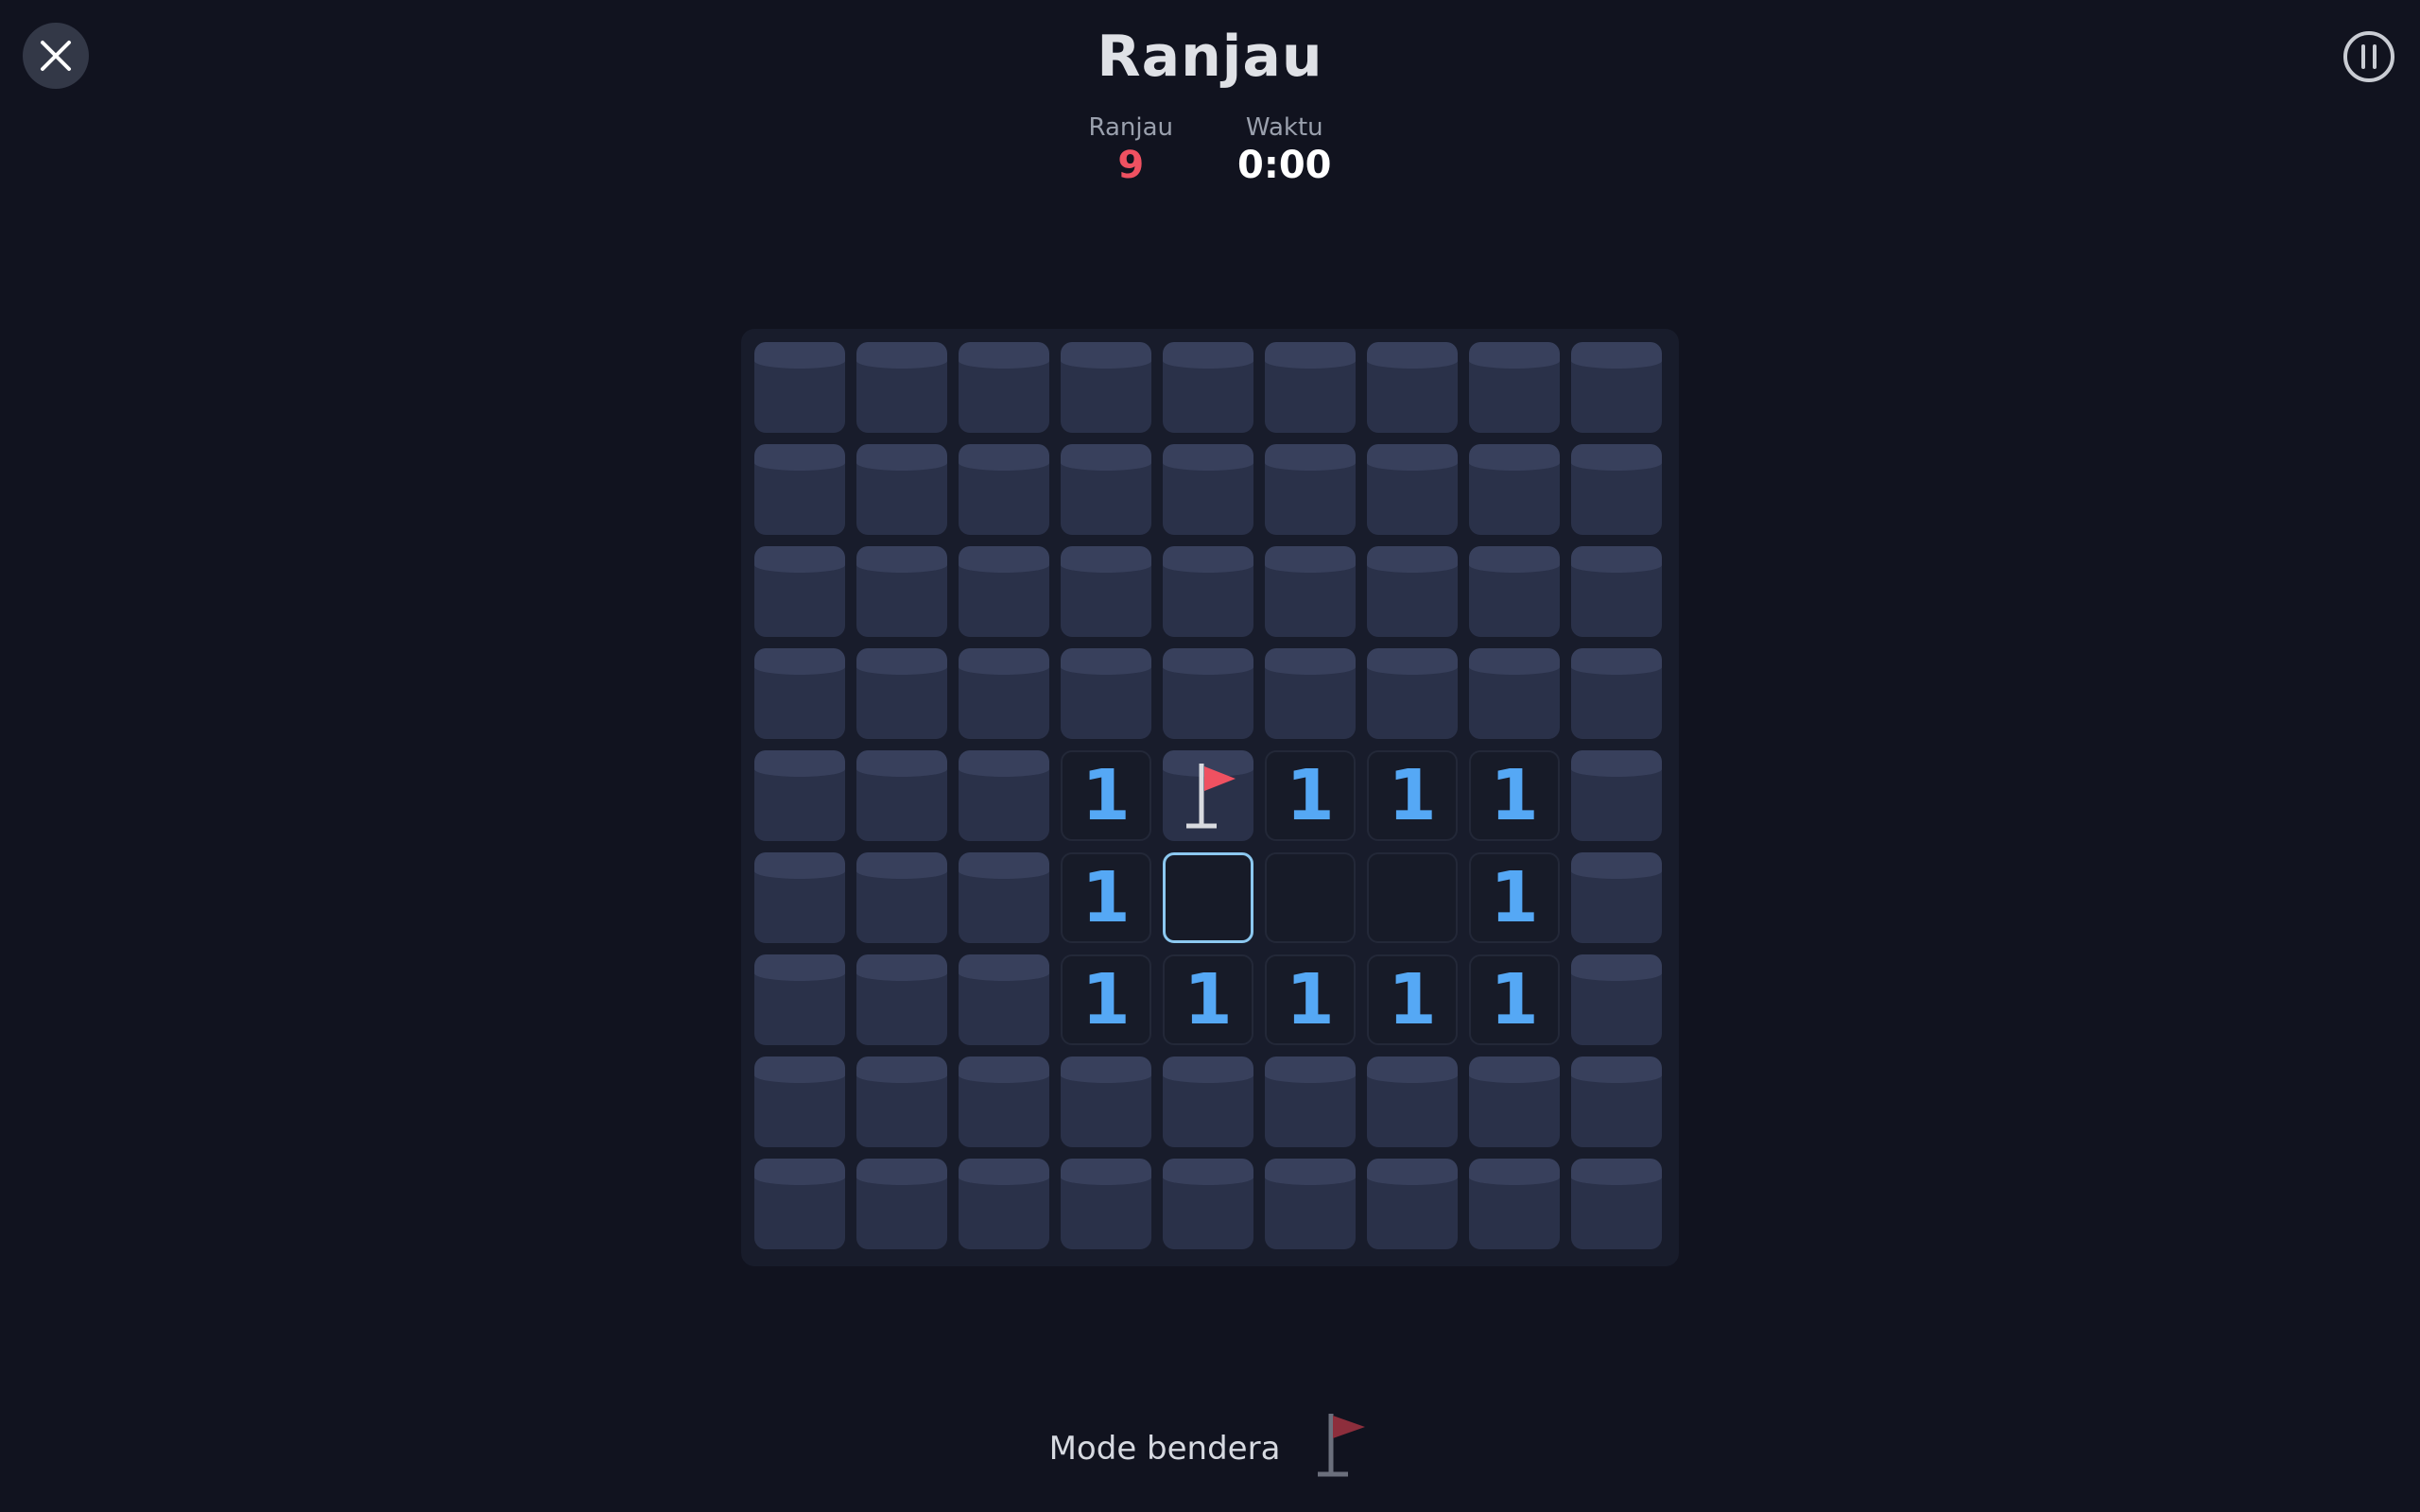 The height and width of the screenshot is (1512, 2420). I want to click on mines-counter: 9, so click(1131, 165).